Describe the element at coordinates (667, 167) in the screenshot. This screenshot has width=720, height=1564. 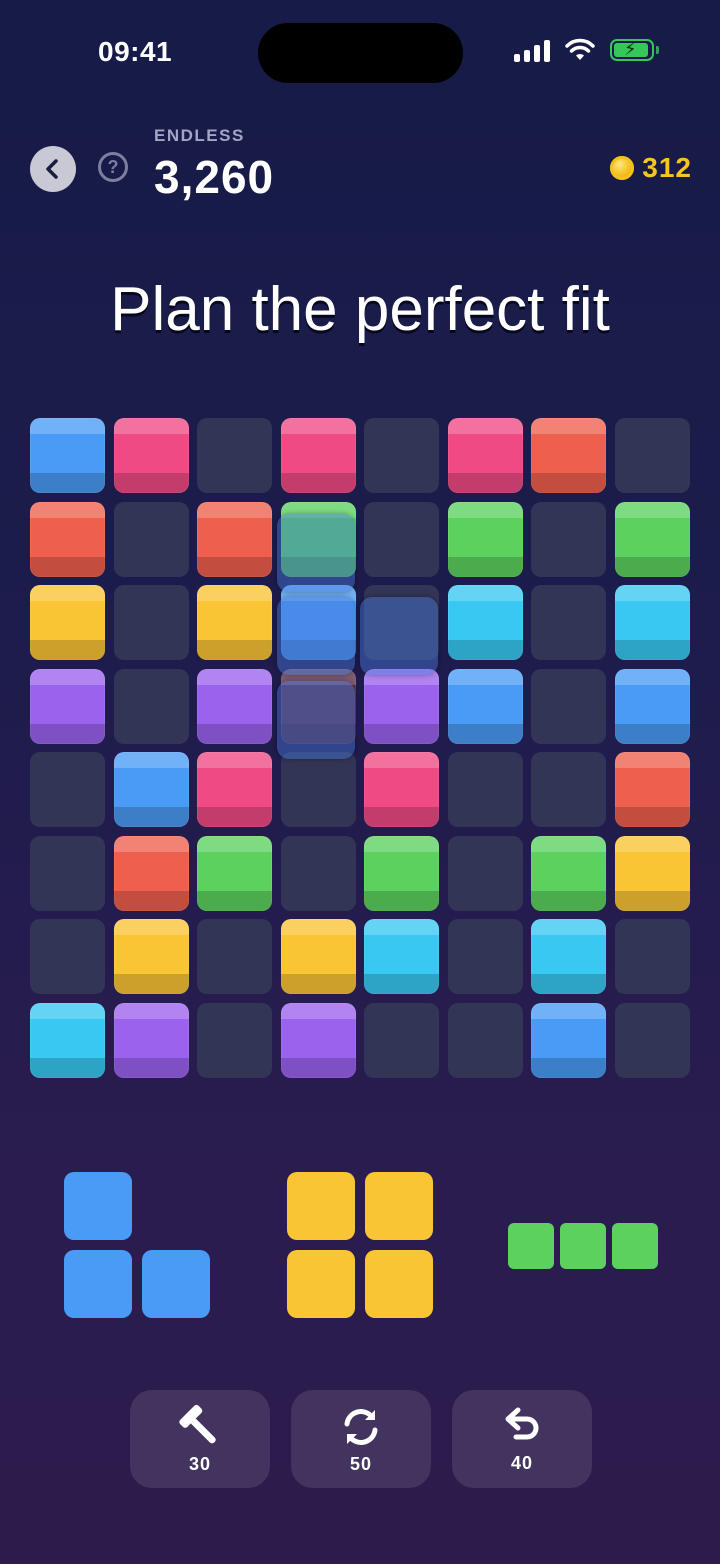
I see `coin-count: 312` at that location.